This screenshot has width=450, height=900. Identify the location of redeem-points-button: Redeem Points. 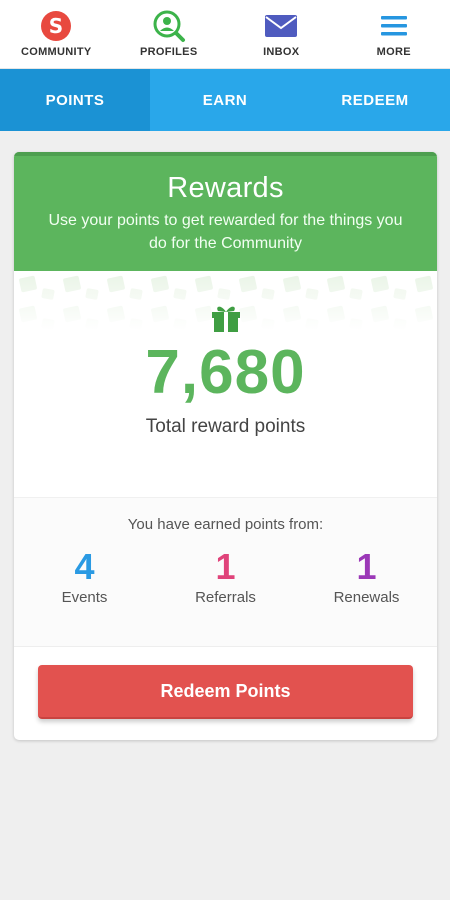
(225, 692).